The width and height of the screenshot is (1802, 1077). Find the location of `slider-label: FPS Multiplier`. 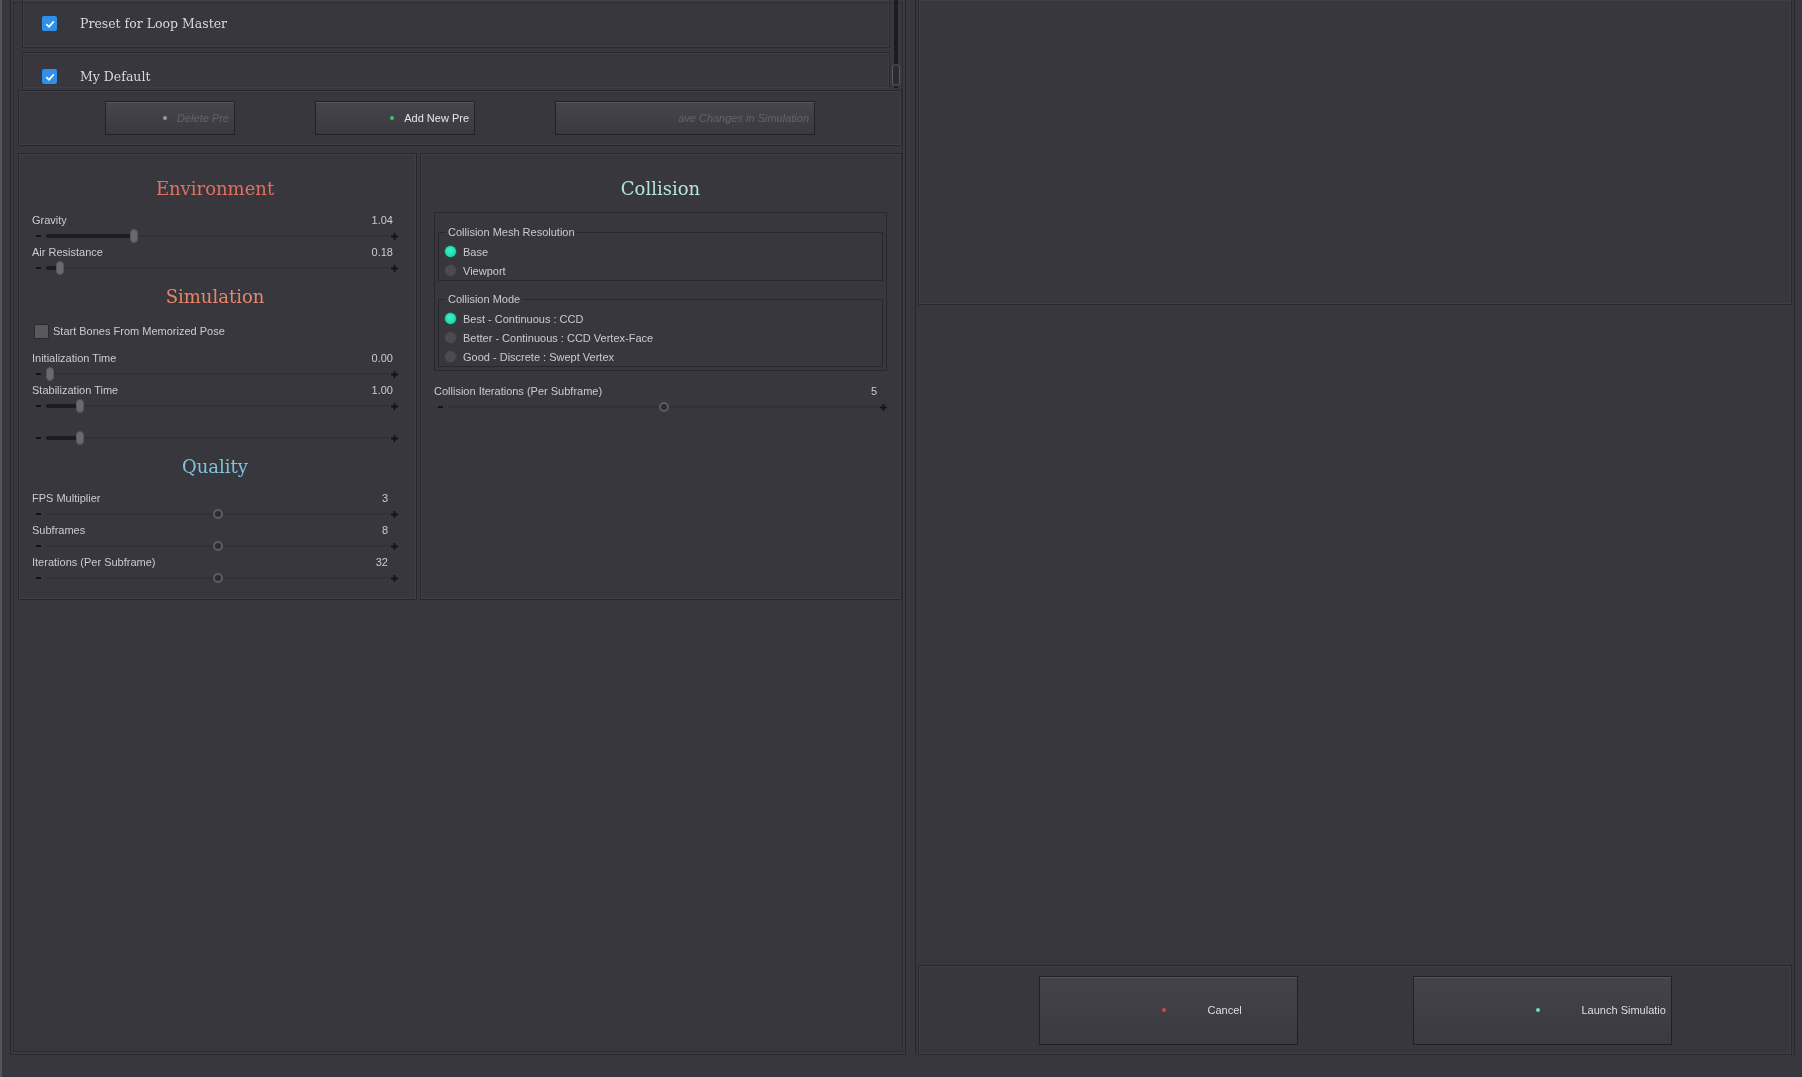

slider-label: FPS Multiplier is located at coordinates (66, 498).